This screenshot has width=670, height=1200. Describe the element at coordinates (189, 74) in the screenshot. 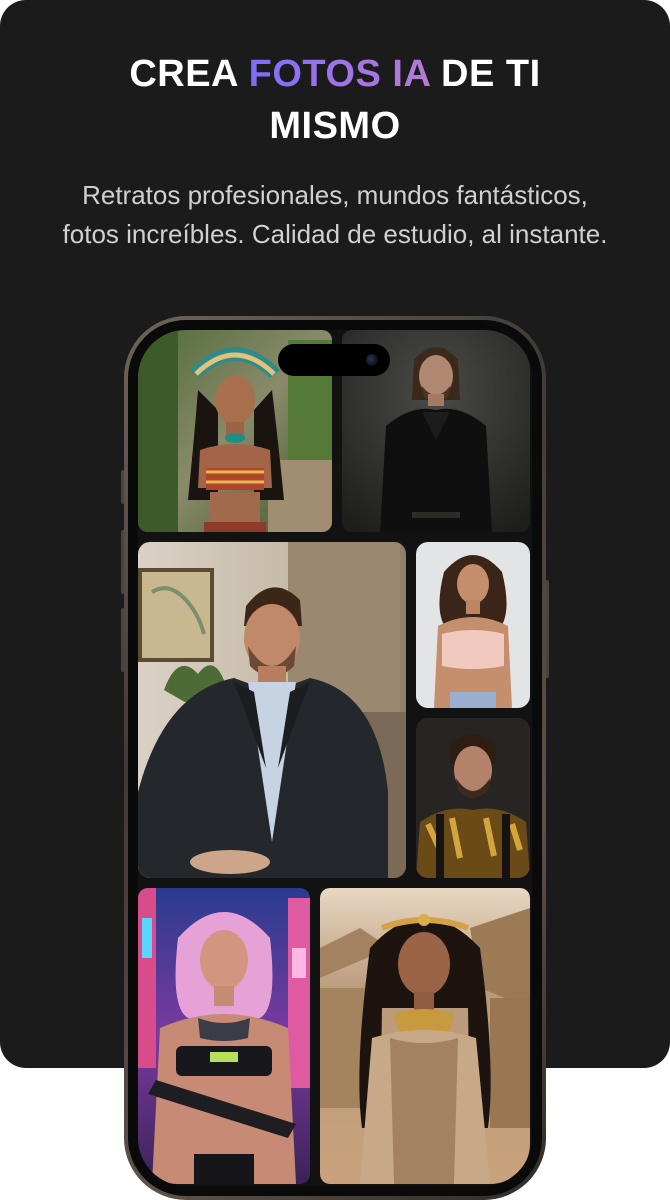

I see `headline-pre: CREA` at that location.